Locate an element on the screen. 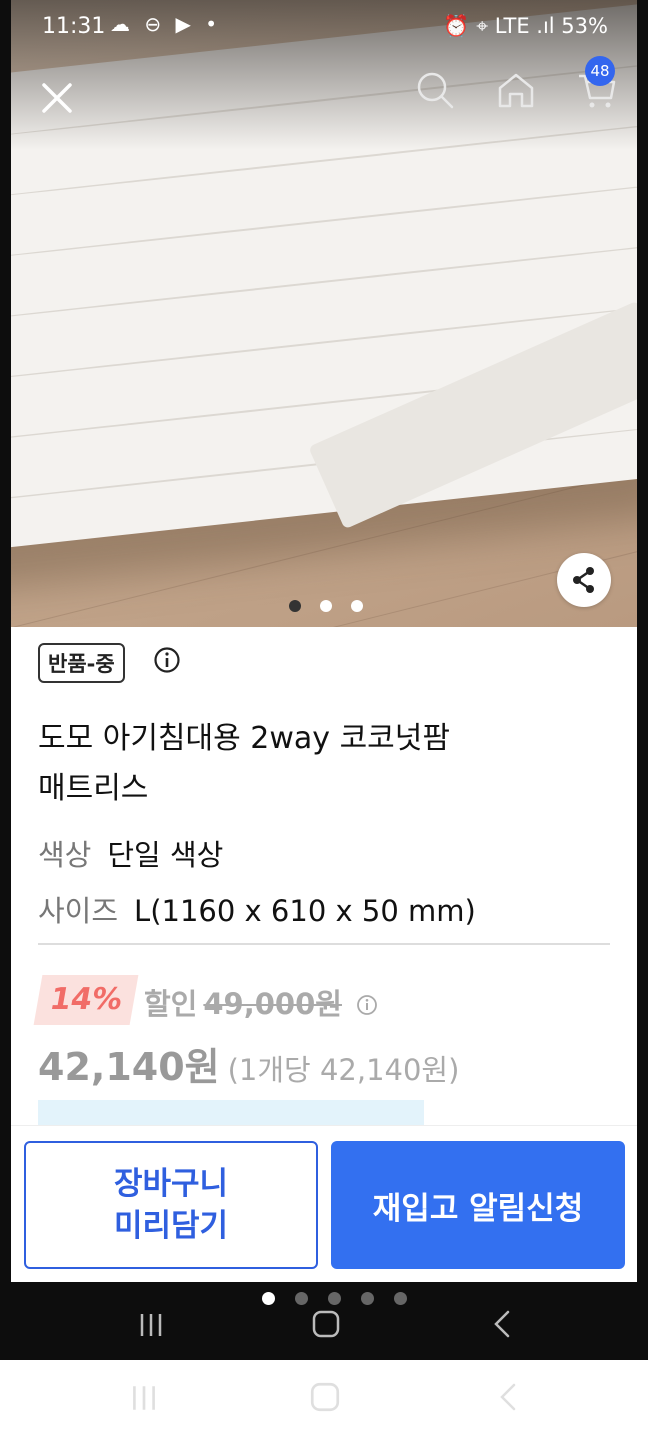  option-color-label: 색상 is located at coordinates (65, 855).